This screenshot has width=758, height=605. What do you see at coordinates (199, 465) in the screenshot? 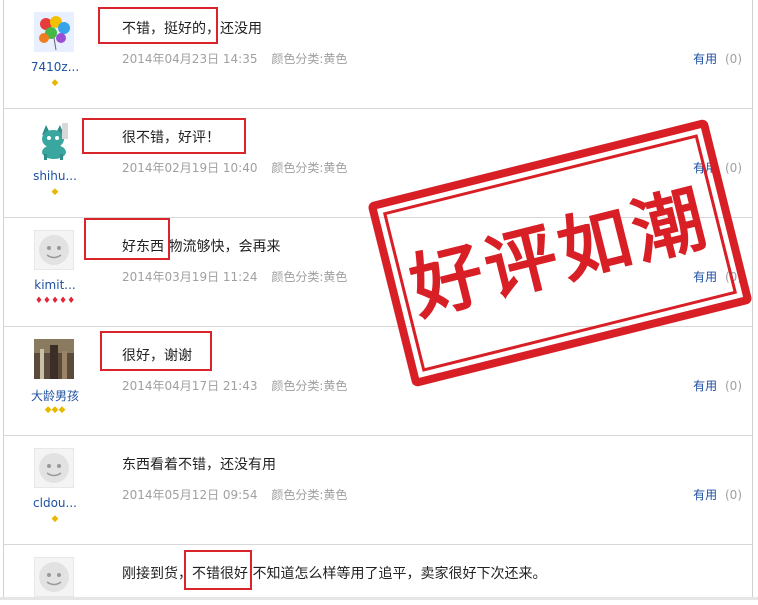
I see `review-text: 东西看着不错，还没有用` at bounding box center [199, 465].